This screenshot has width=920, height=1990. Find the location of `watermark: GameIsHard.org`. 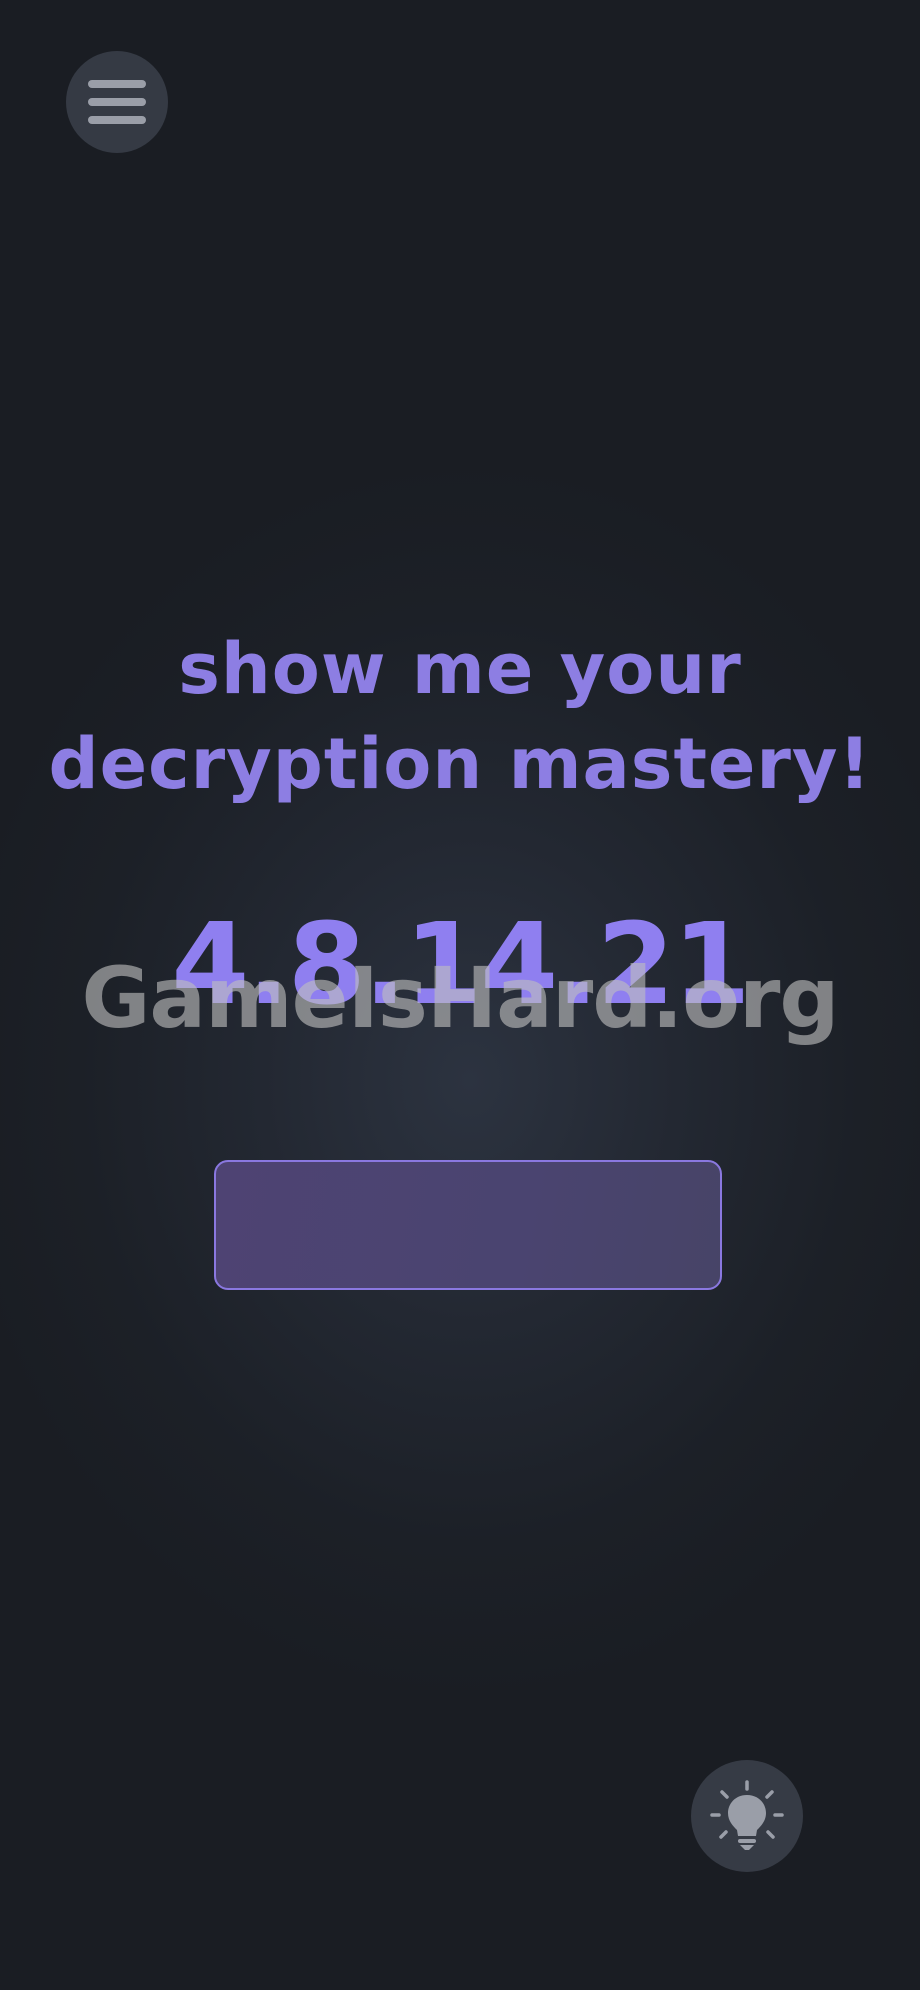

watermark: GameIsHard.org is located at coordinates (460, 998).